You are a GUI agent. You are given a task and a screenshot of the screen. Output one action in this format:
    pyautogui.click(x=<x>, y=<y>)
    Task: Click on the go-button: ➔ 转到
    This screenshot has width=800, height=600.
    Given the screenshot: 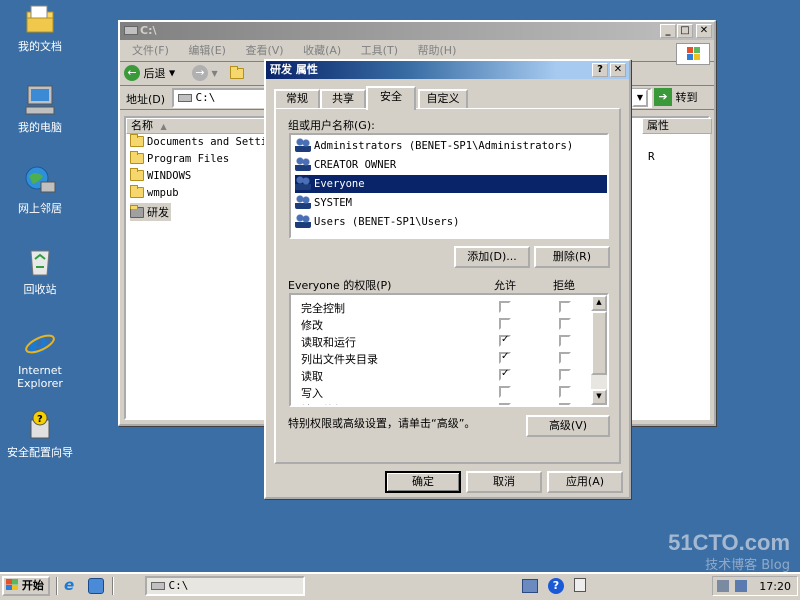 What is the action you would take?
    pyautogui.click(x=676, y=98)
    